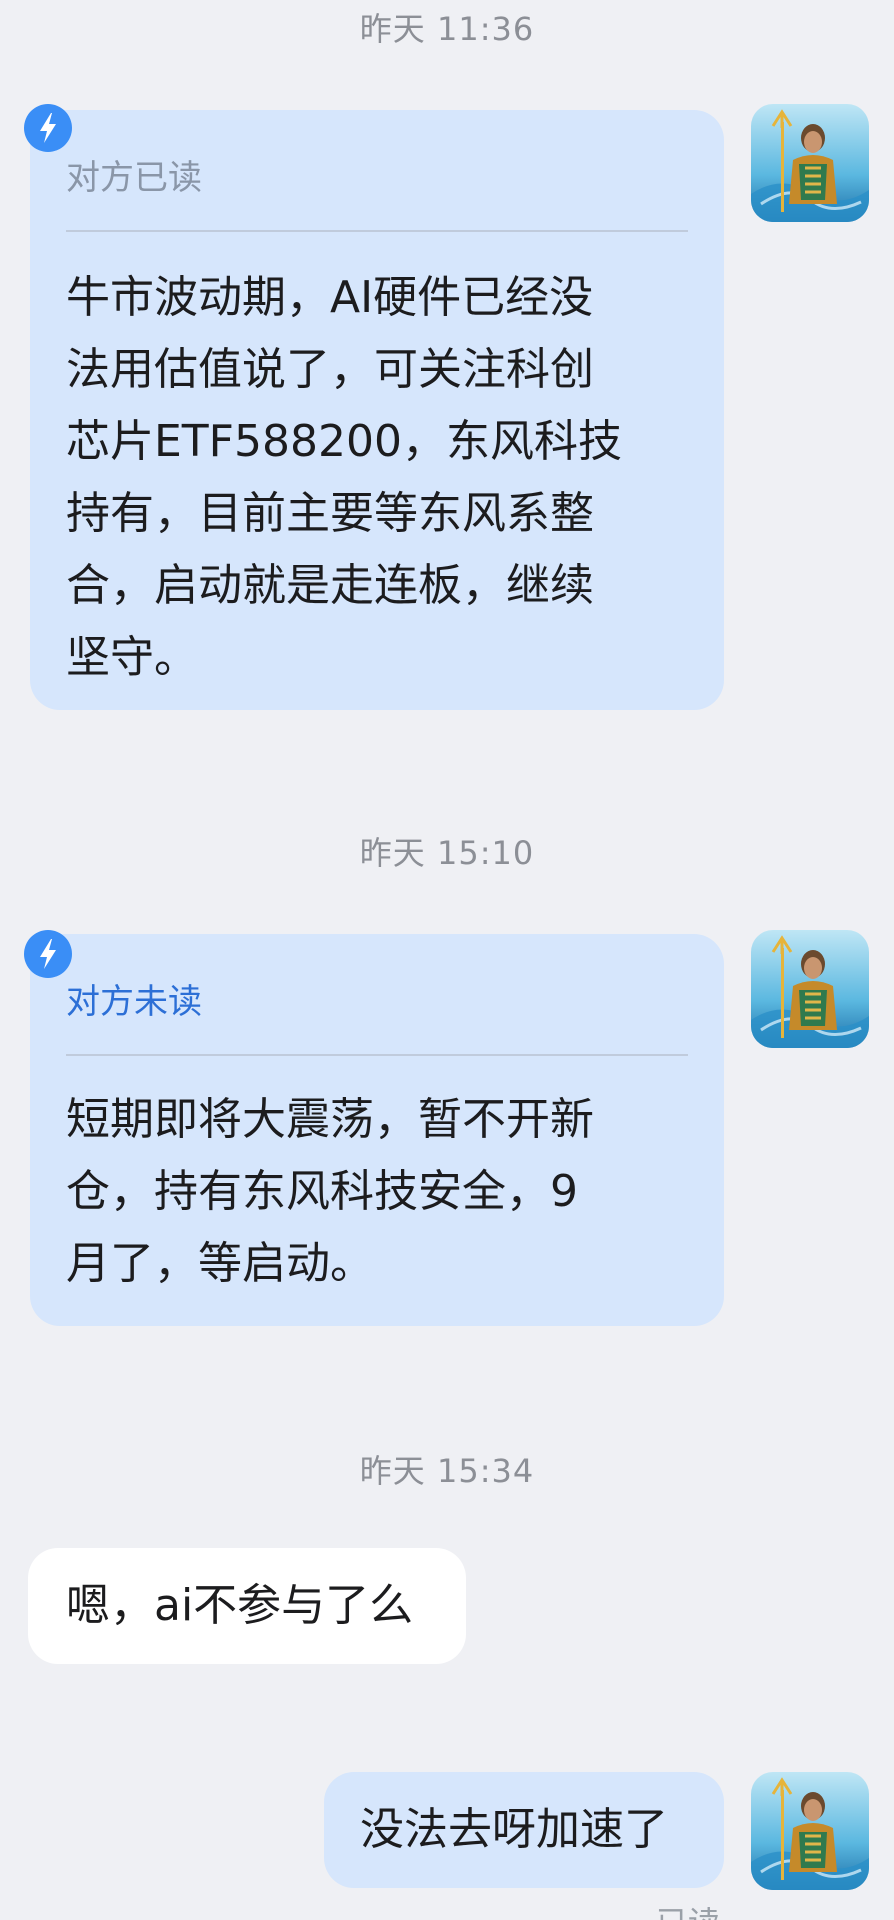 Image resolution: width=894 pixels, height=1920 pixels. What do you see at coordinates (330, 369) in the screenshot?
I see `message-line: 法用估值说了，可关注科创` at bounding box center [330, 369].